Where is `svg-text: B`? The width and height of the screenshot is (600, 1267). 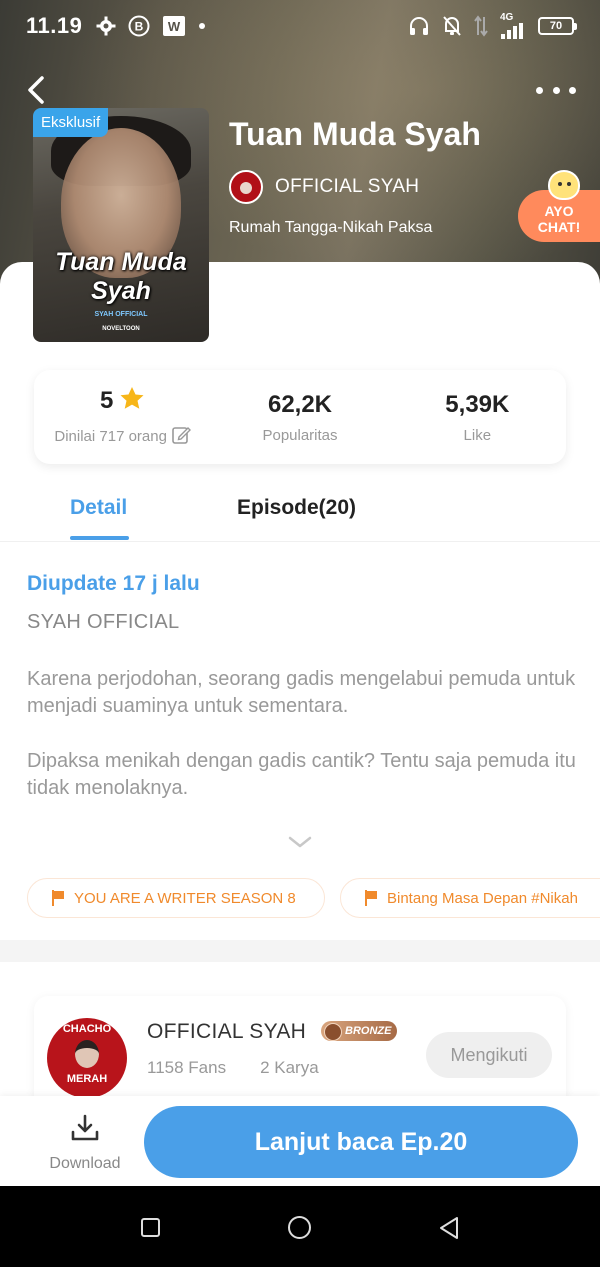 svg-text: B is located at coordinates (139, 27).